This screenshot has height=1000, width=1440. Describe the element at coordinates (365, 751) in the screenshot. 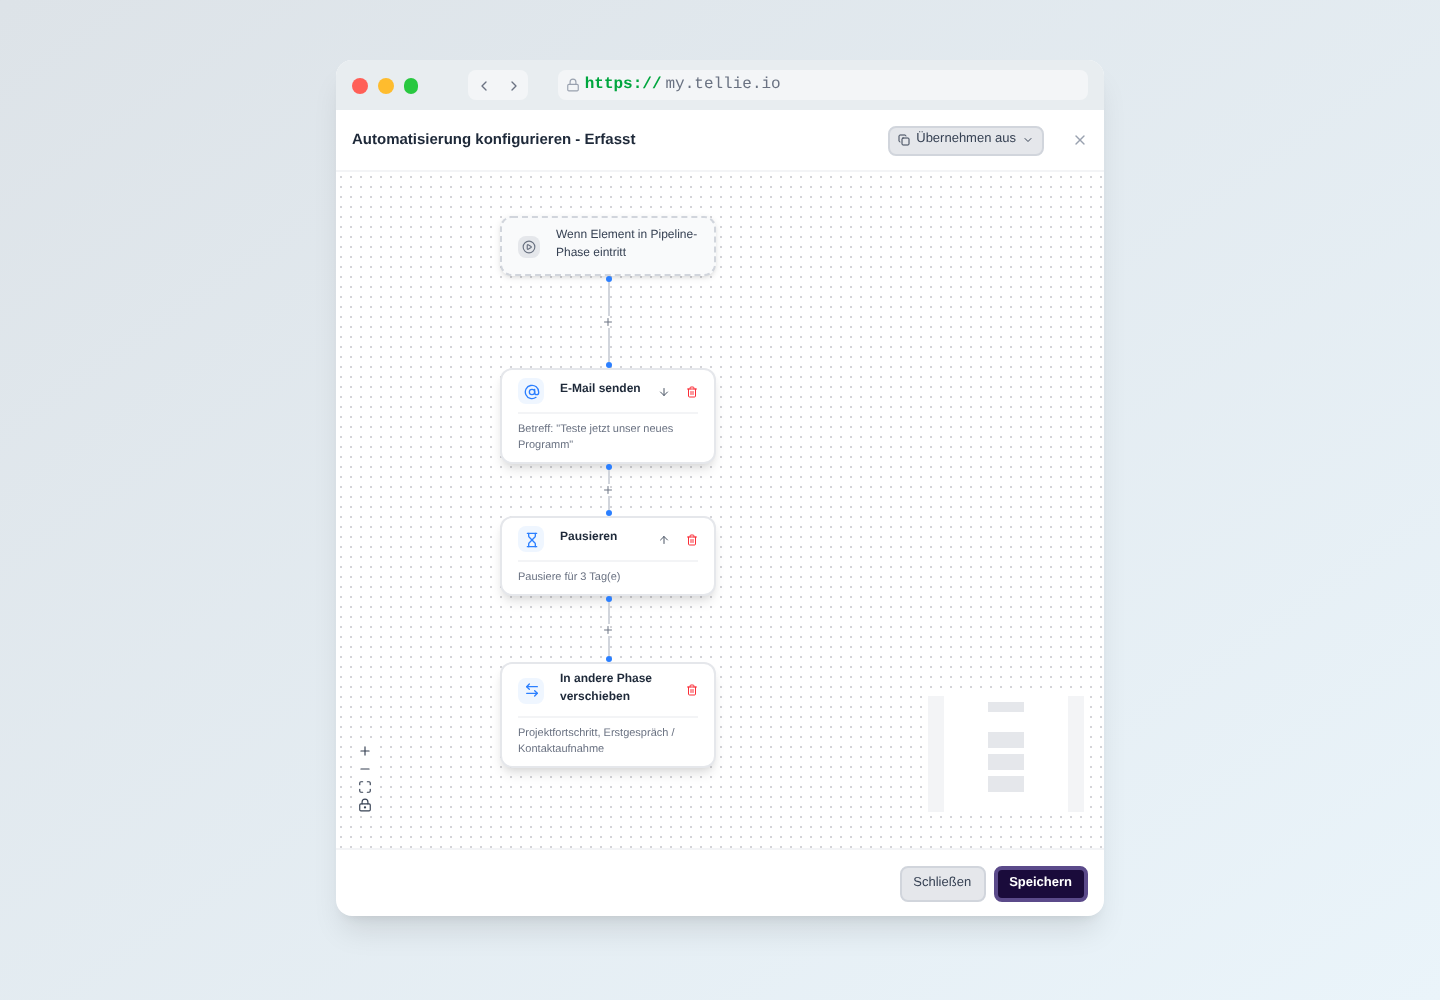

I see `zoom-in-icon` at that location.